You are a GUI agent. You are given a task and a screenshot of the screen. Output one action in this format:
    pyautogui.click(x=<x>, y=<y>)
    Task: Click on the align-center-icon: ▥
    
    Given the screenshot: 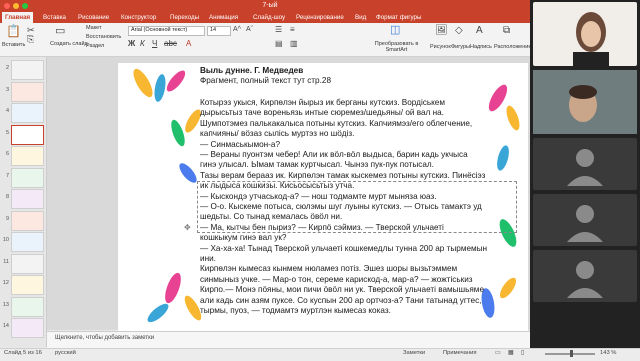 What is the action you would take?
    pyautogui.click(x=294, y=44)
    